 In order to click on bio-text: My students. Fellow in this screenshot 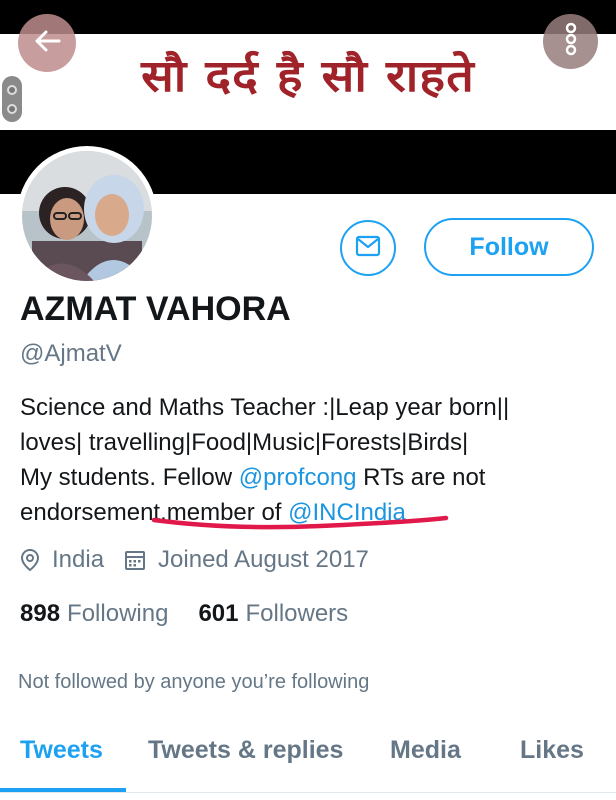, I will do `click(129, 477)`.